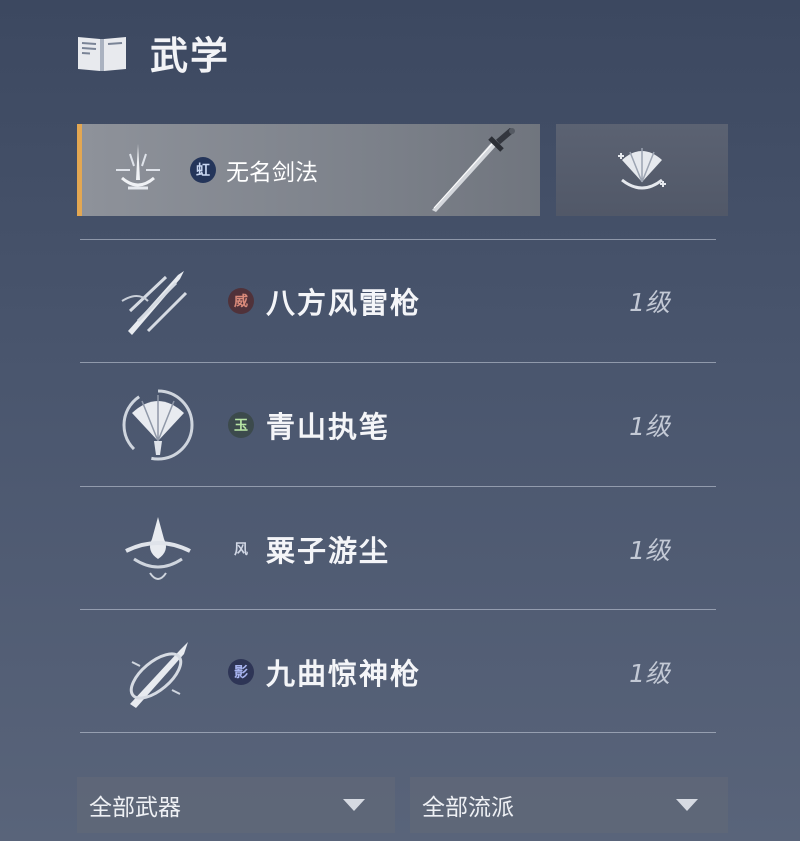  I want to click on spear-thrust-icon, so click(154, 303).